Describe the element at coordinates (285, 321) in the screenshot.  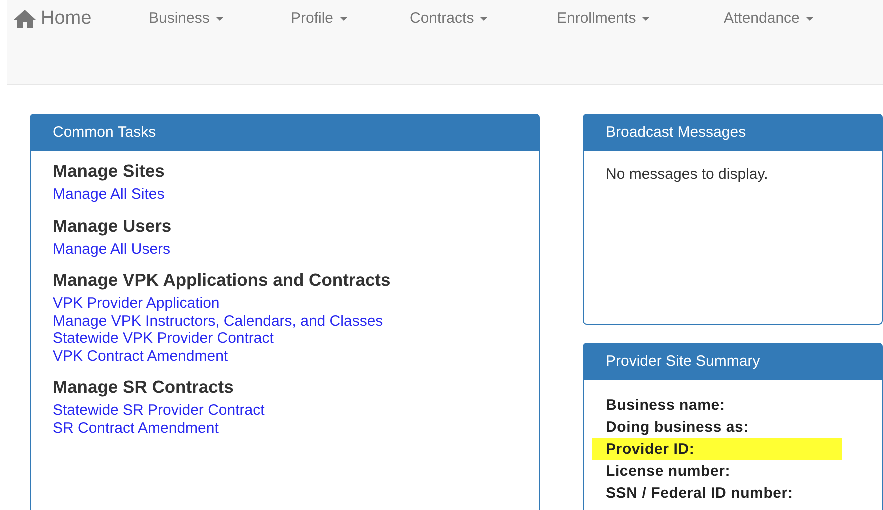
I see `task-link: Manage VPK Instructors, Calendars, and Classes` at that location.